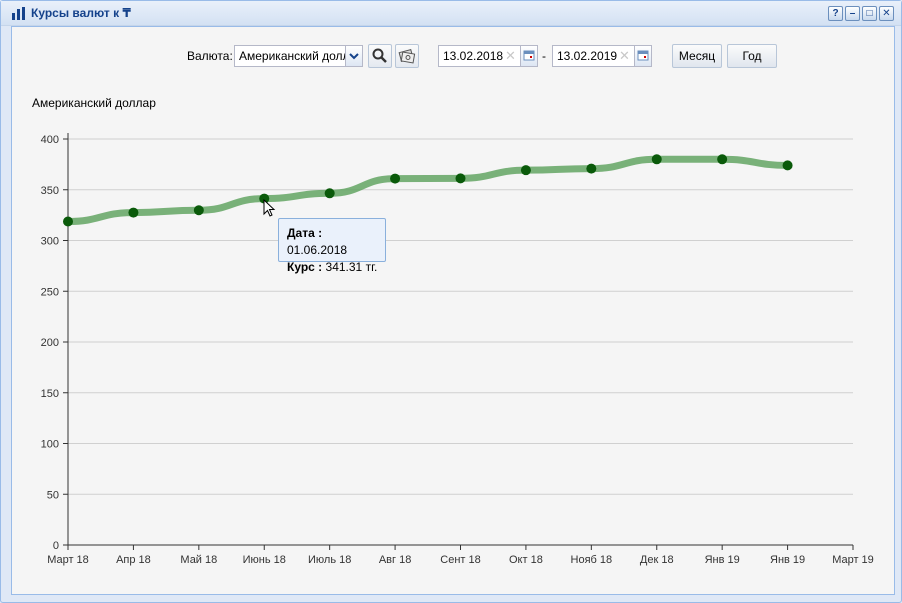 The width and height of the screenshot is (902, 603). Describe the element at coordinates (451, 13) in the screenshot. I see `window-titlebar: Курсы валют к ₸ ? – □ ✕` at that location.